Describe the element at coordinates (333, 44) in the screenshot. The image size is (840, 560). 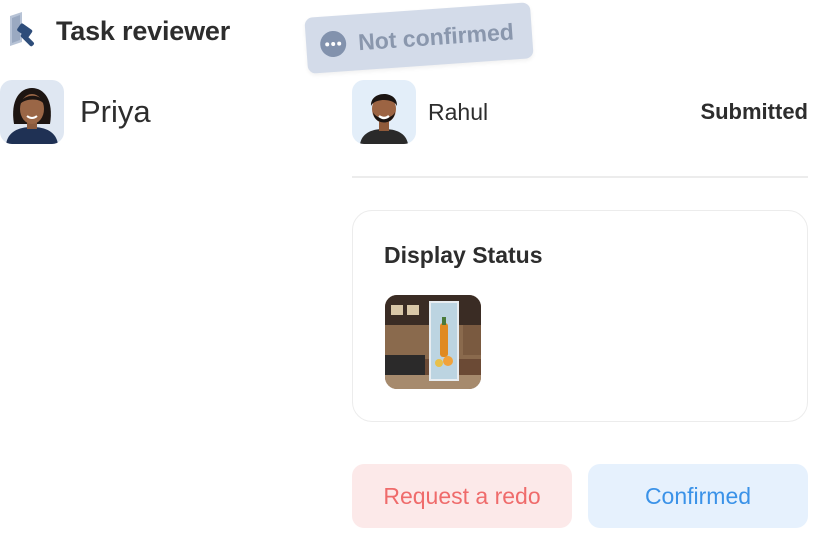
I see `ellipsis-icon` at that location.